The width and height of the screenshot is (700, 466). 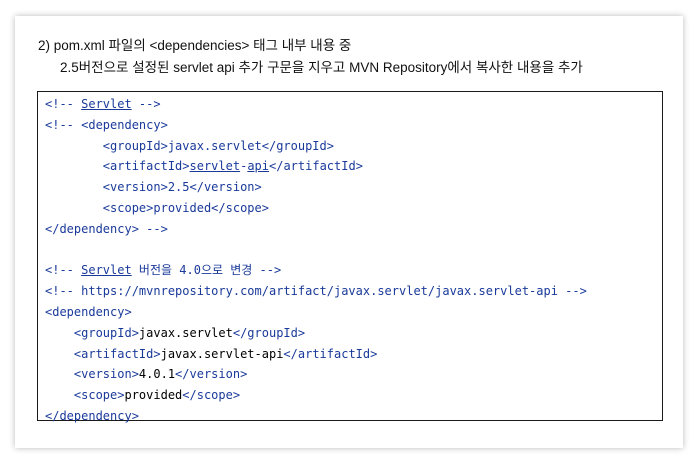 What do you see at coordinates (153, 187) in the screenshot?
I see `code-line-old-version: <version>2.5</version>` at bounding box center [153, 187].